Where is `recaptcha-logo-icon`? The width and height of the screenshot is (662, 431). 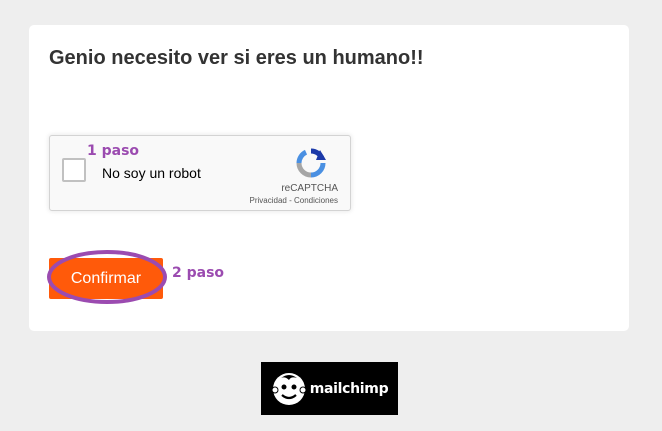 recaptcha-logo-icon is located at coordinates (311, 163).